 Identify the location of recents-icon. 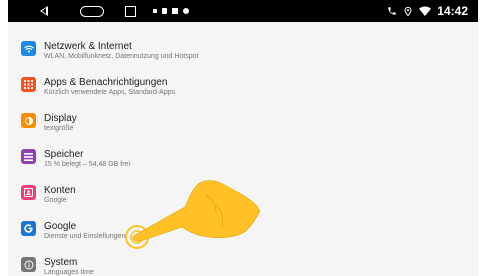
(130, 11).